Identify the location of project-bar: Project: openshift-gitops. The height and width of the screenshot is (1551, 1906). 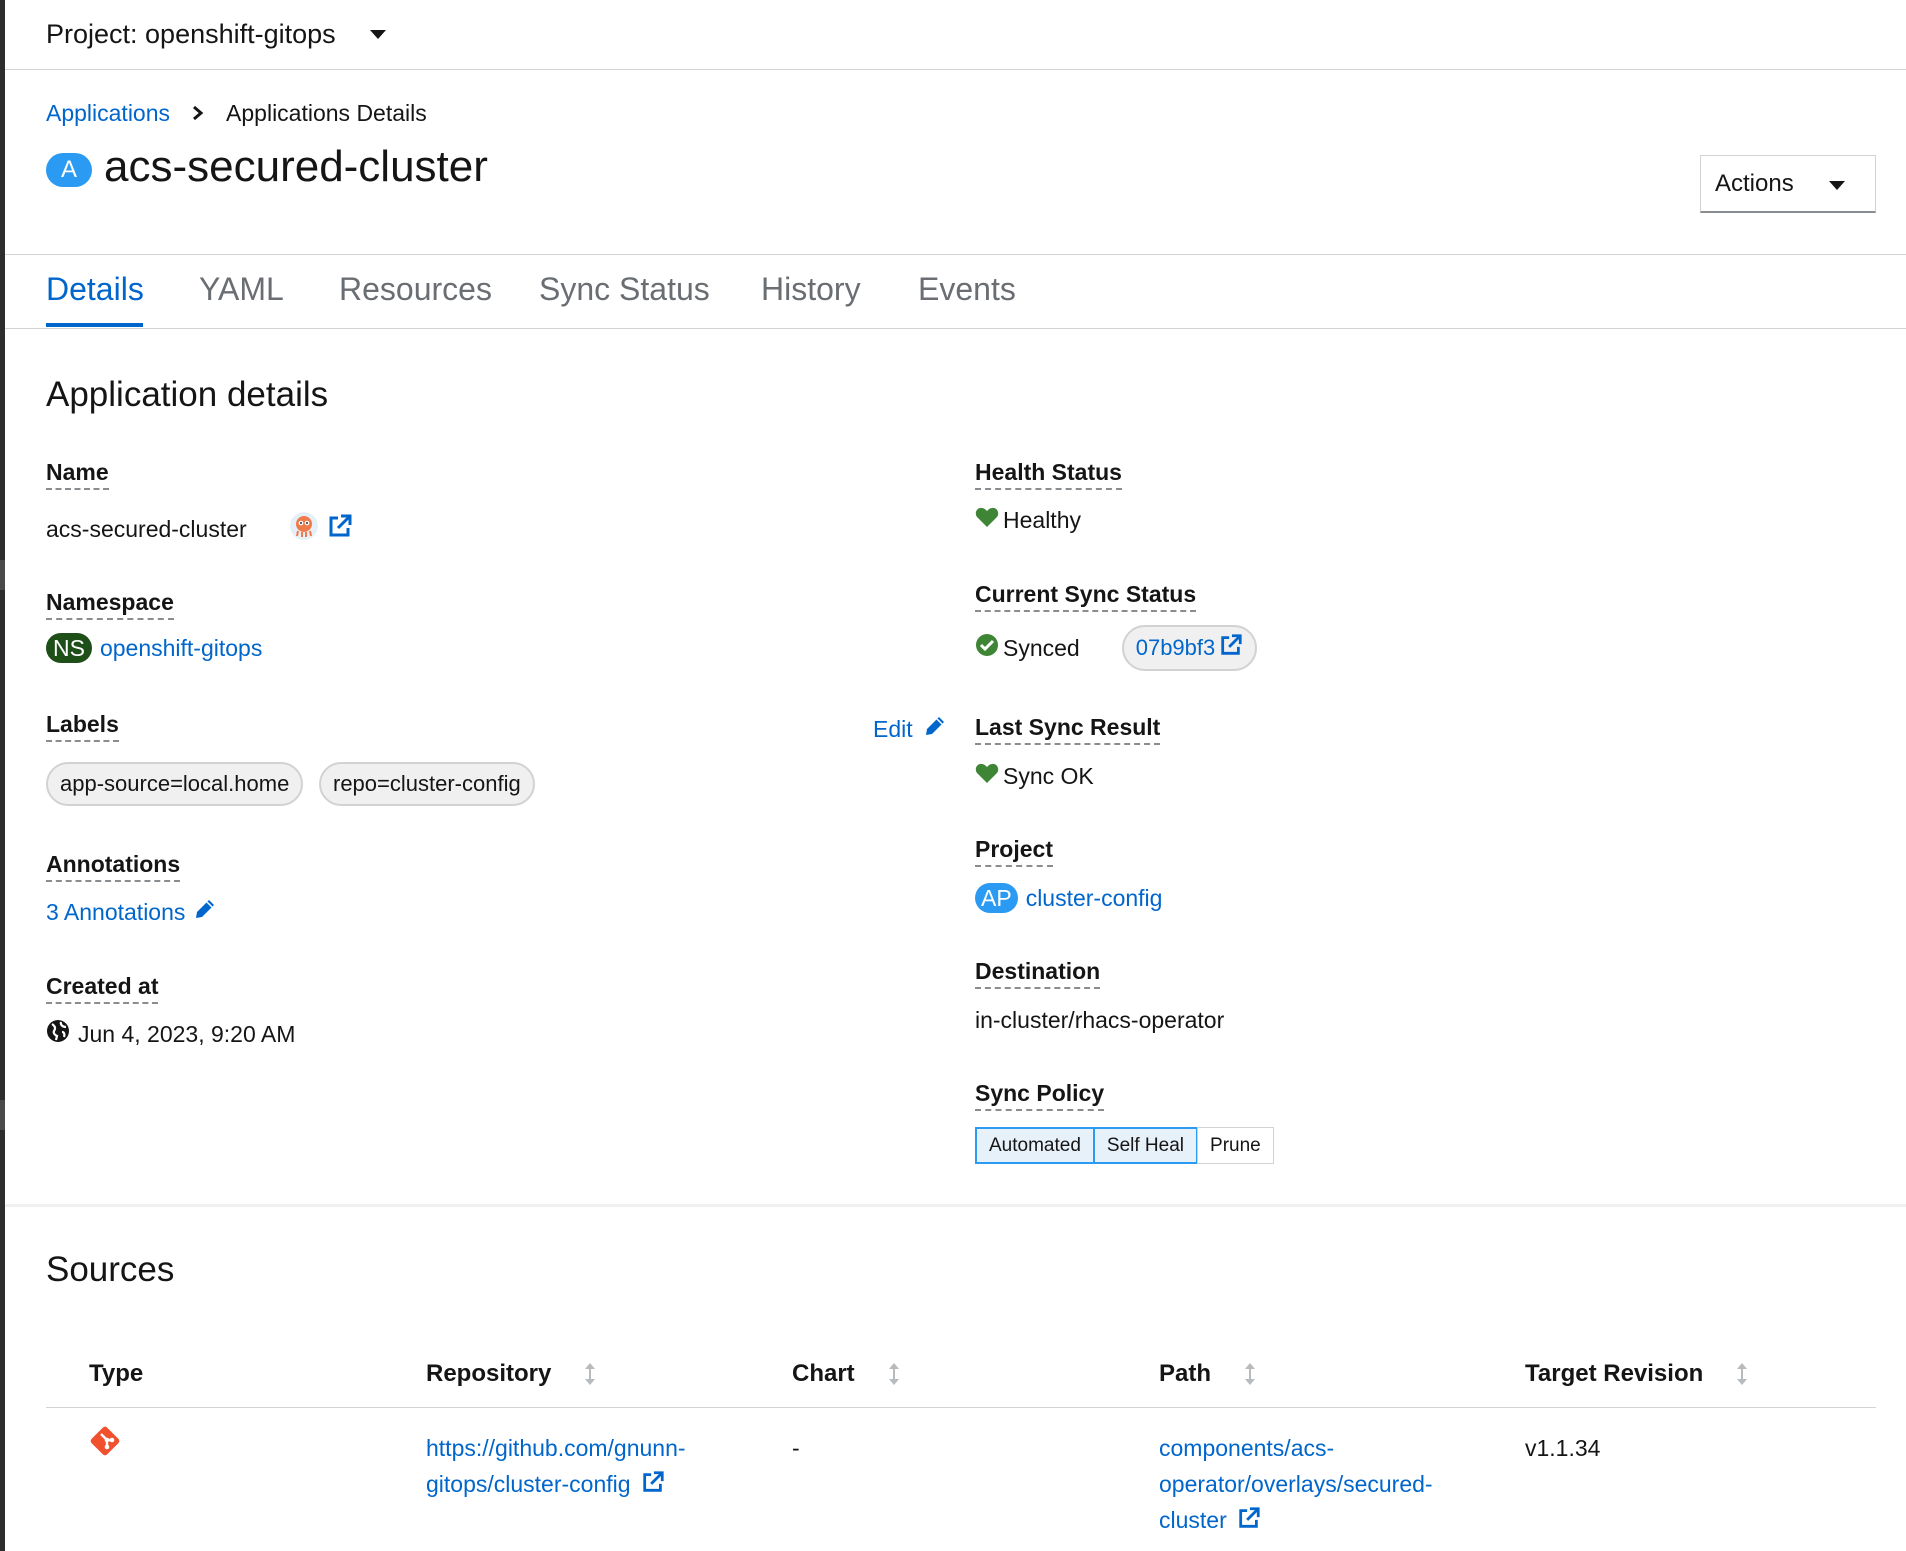
(955, 35).